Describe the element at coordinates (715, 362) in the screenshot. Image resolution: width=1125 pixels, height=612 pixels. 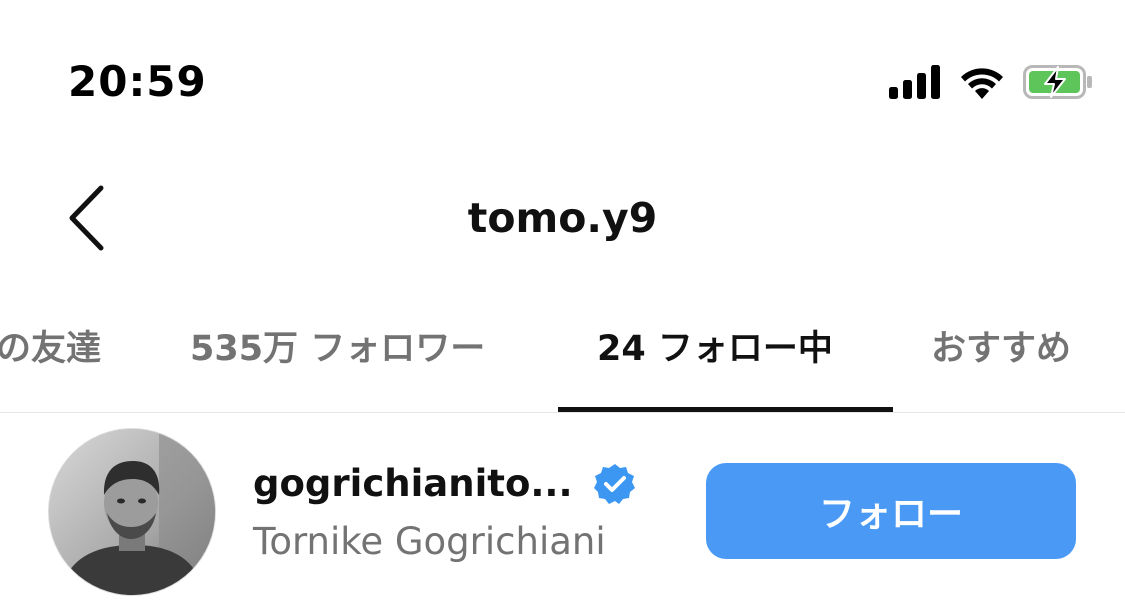
I see `tab-following: 24 フォロー中` at that location.